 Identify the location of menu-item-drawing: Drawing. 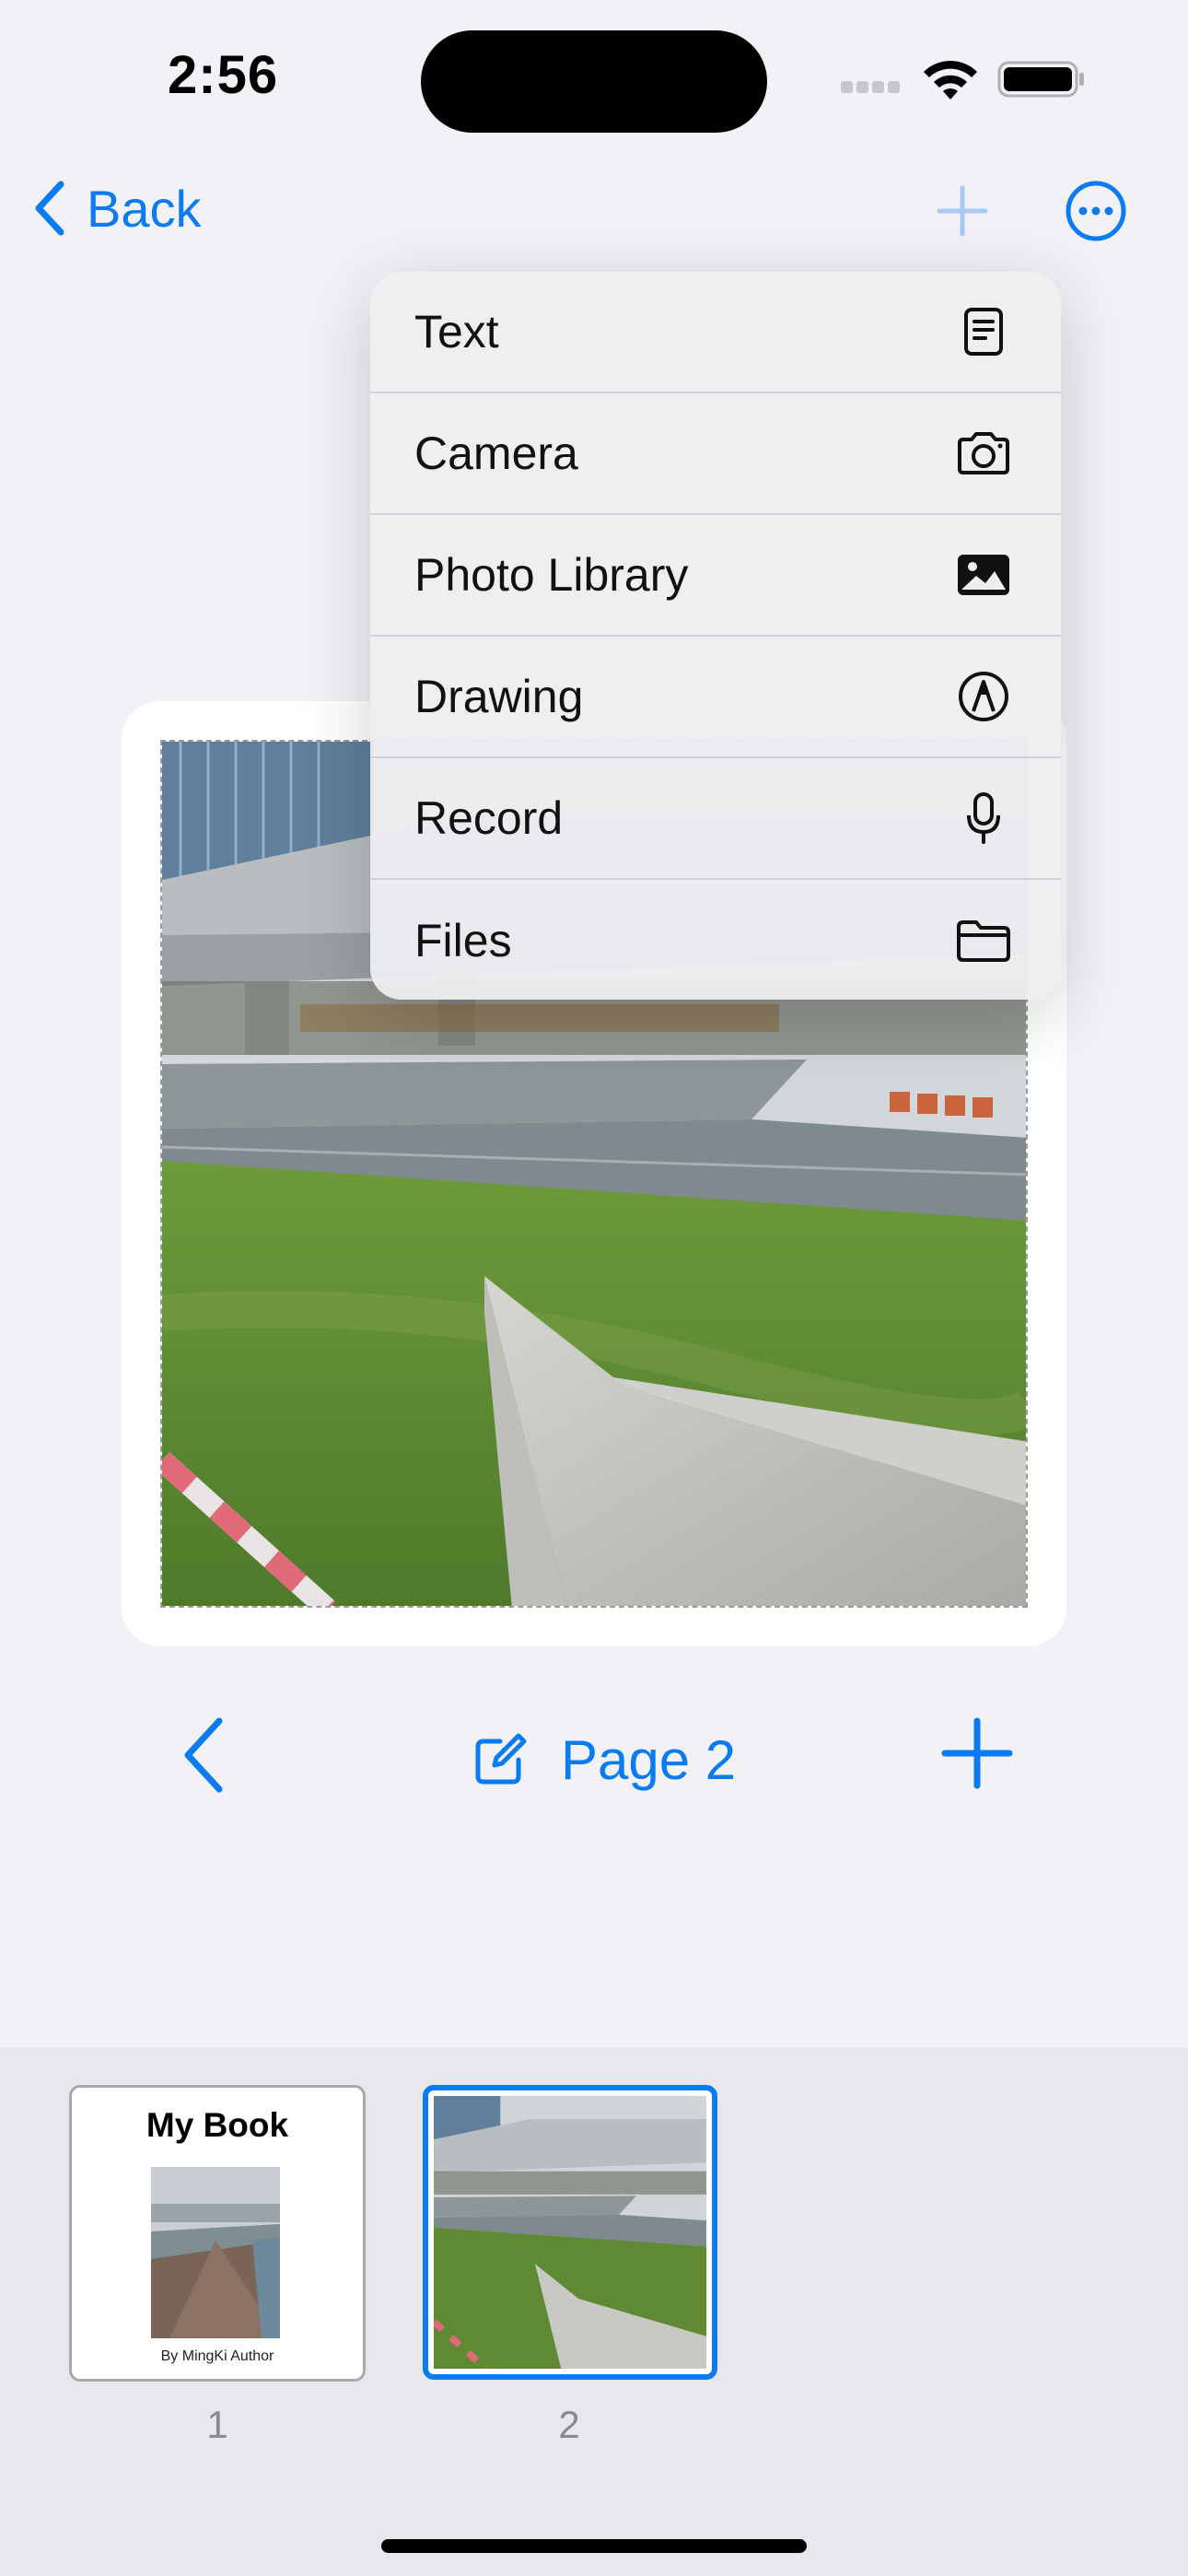
(715, 697).